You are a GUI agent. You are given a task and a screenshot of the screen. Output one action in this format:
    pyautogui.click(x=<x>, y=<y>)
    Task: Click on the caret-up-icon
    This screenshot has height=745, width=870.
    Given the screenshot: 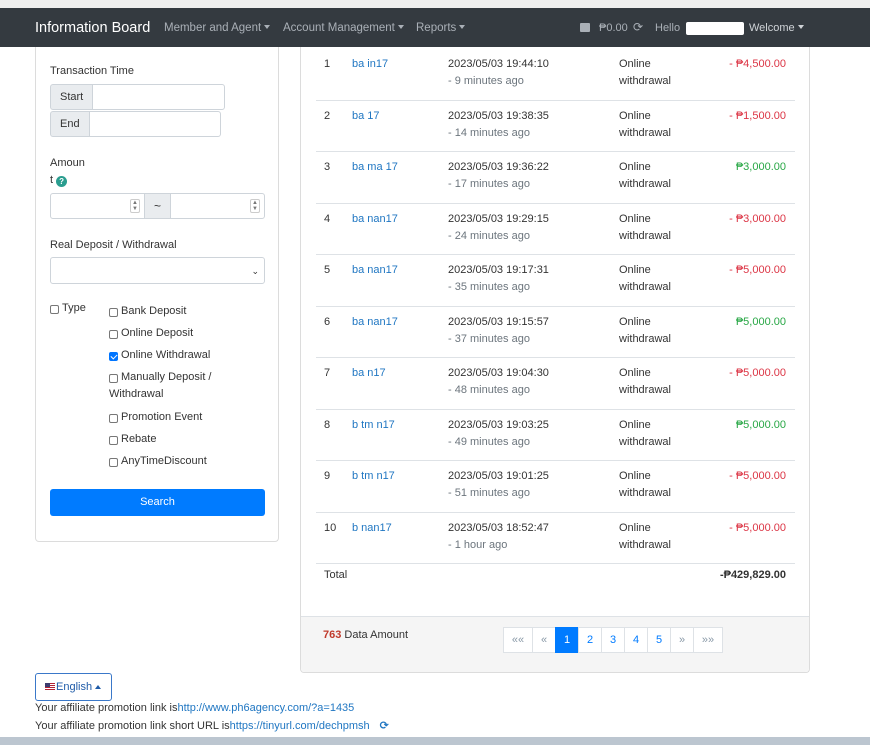 What is the action you would take?
    pyautogui.click(x=98, y=687)
    